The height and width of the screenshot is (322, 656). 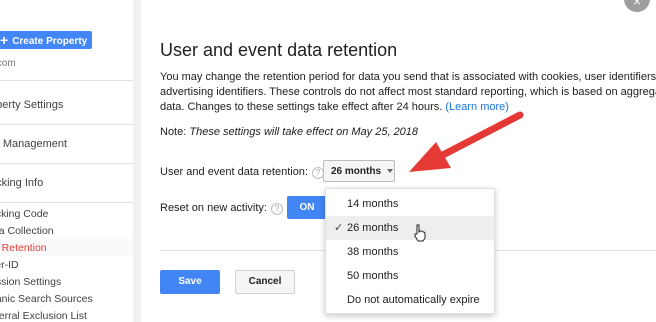 I want to click on create-property-button: + Create Property, so click(x=46, y=40).